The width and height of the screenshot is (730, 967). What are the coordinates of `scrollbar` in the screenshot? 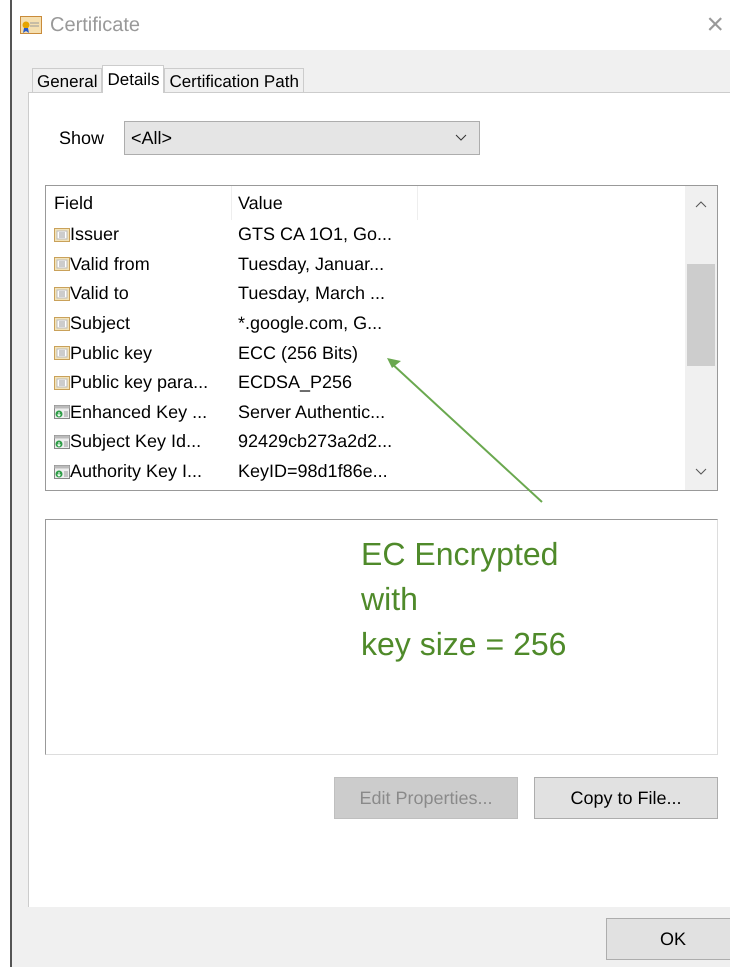 It's located at (701, 338).